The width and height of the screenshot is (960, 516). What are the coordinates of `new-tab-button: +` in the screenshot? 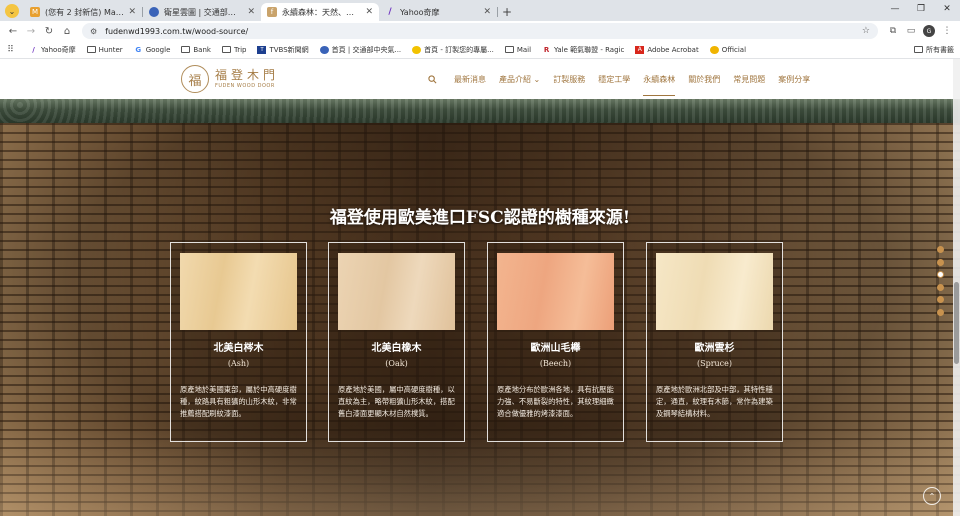 It's located at (507, 12).